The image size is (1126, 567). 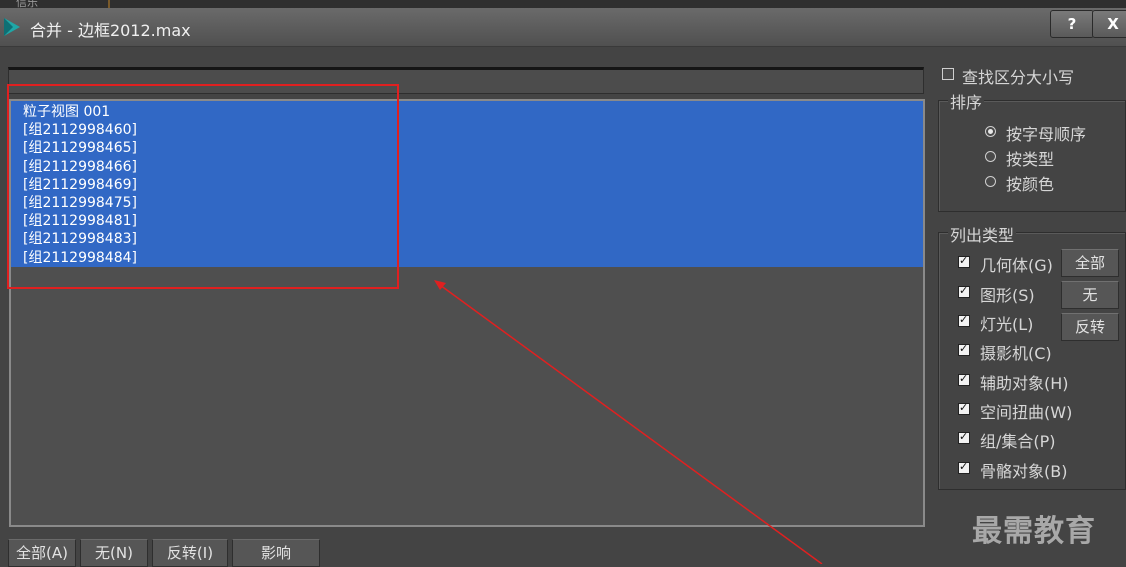 What do you see at coordinates (1016, 353) in the screenshot?
I see `cameras-label: 摄影机(C)` at bounding box center [1016, 353].